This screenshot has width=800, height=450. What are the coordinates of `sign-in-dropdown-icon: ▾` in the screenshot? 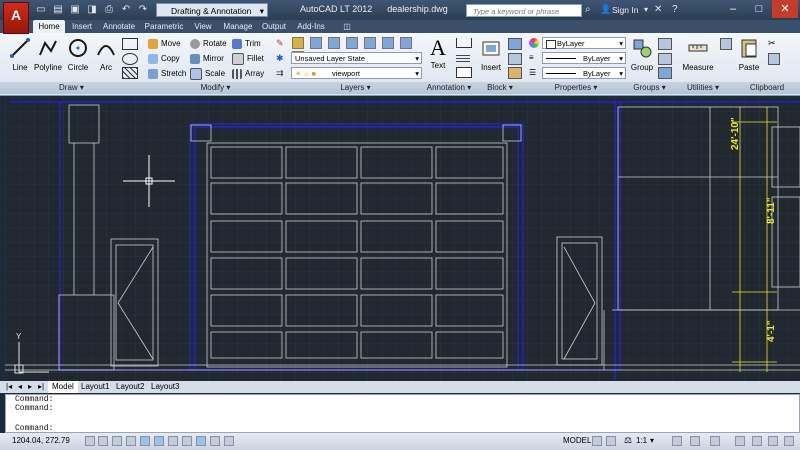 It's located at (646, 9).